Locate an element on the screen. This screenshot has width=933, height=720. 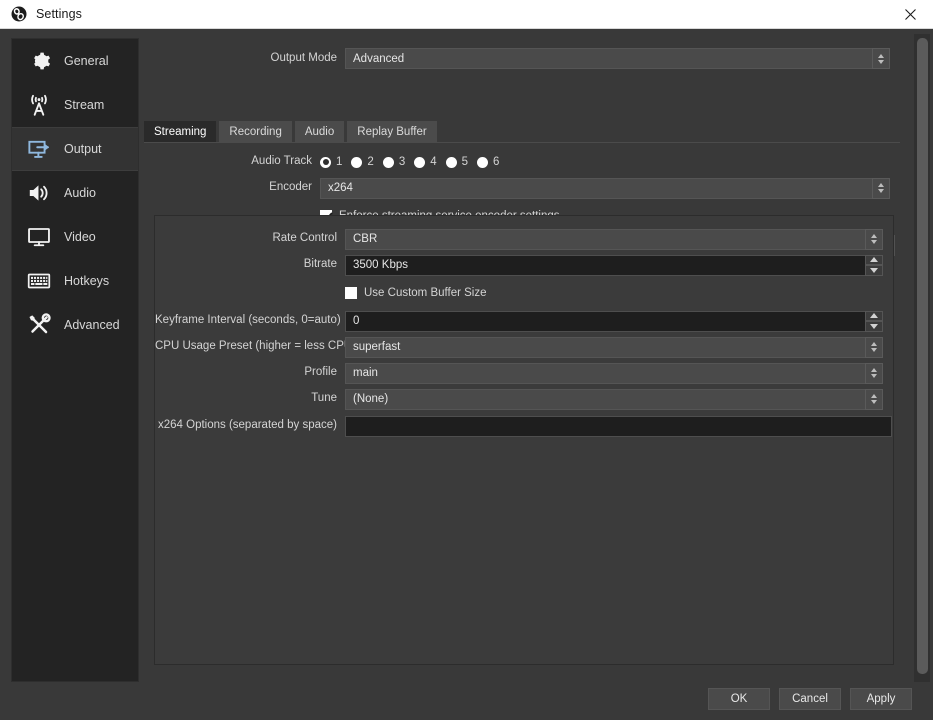
sidebar-item-stream: Stream is located at coordinates (75, 105).